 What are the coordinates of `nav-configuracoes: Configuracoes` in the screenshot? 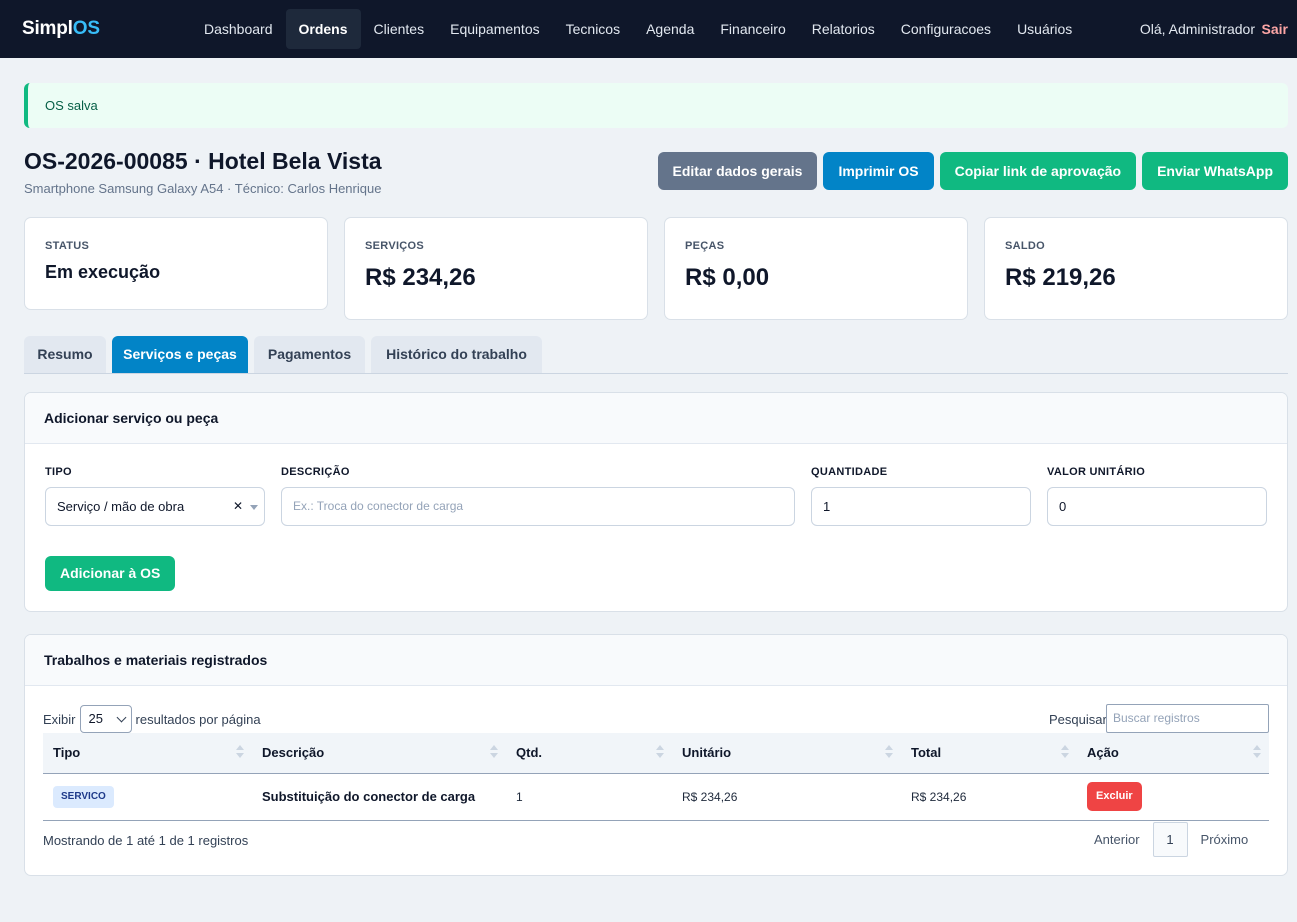 It's located at (946, 29).